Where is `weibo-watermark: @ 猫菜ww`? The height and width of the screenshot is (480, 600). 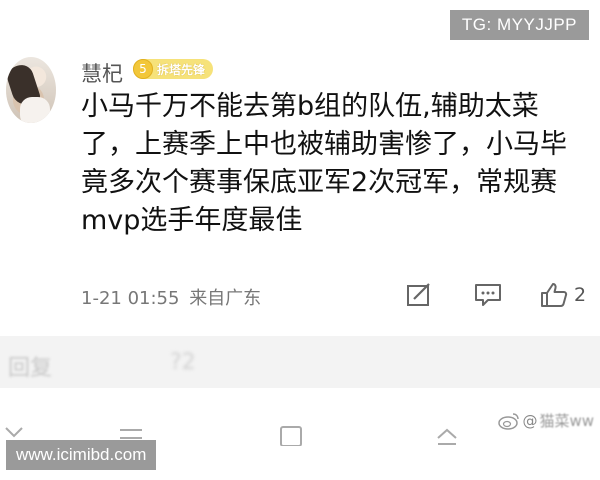
weibo-watermark: @ 猫菜ww is located at coordinates (546, 420).